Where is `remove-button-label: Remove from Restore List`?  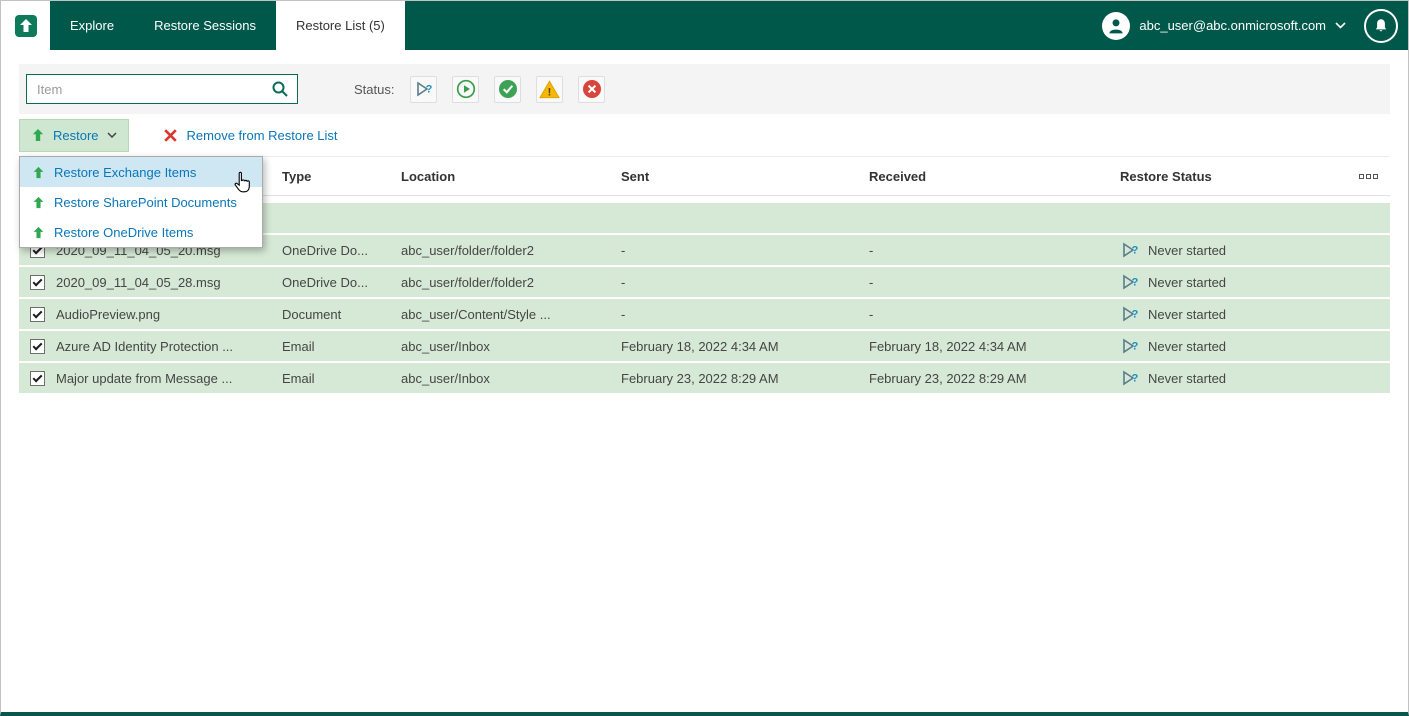
remove-button-label: Remove from Restore List is located at coordinates (262, 135).